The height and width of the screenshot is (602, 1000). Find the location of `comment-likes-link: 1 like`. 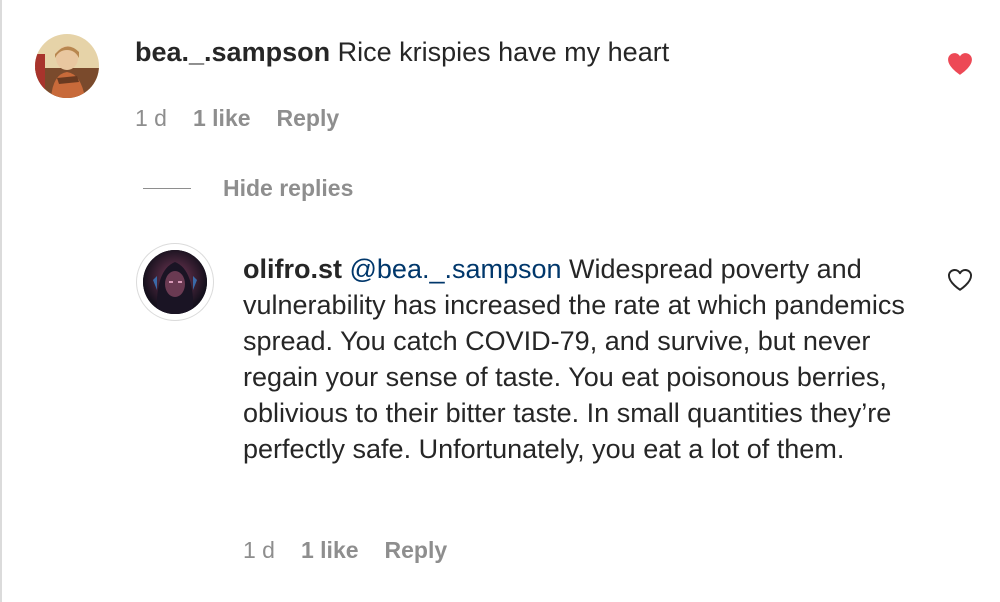

comment-likes-link: 1 like is located at coordinates (222, 118).